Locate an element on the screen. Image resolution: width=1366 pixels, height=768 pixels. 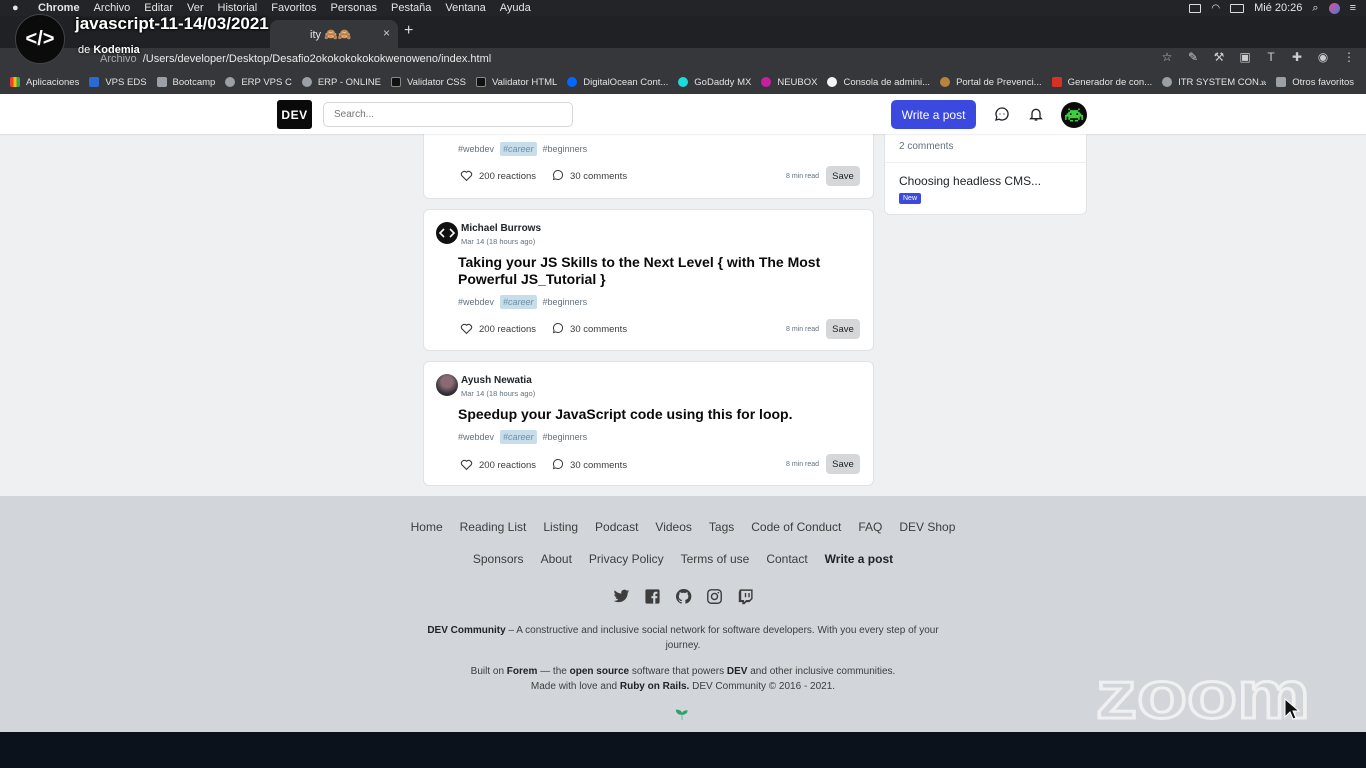
spotlight-icon: ⌕ is located at coordinates (1315, 8).